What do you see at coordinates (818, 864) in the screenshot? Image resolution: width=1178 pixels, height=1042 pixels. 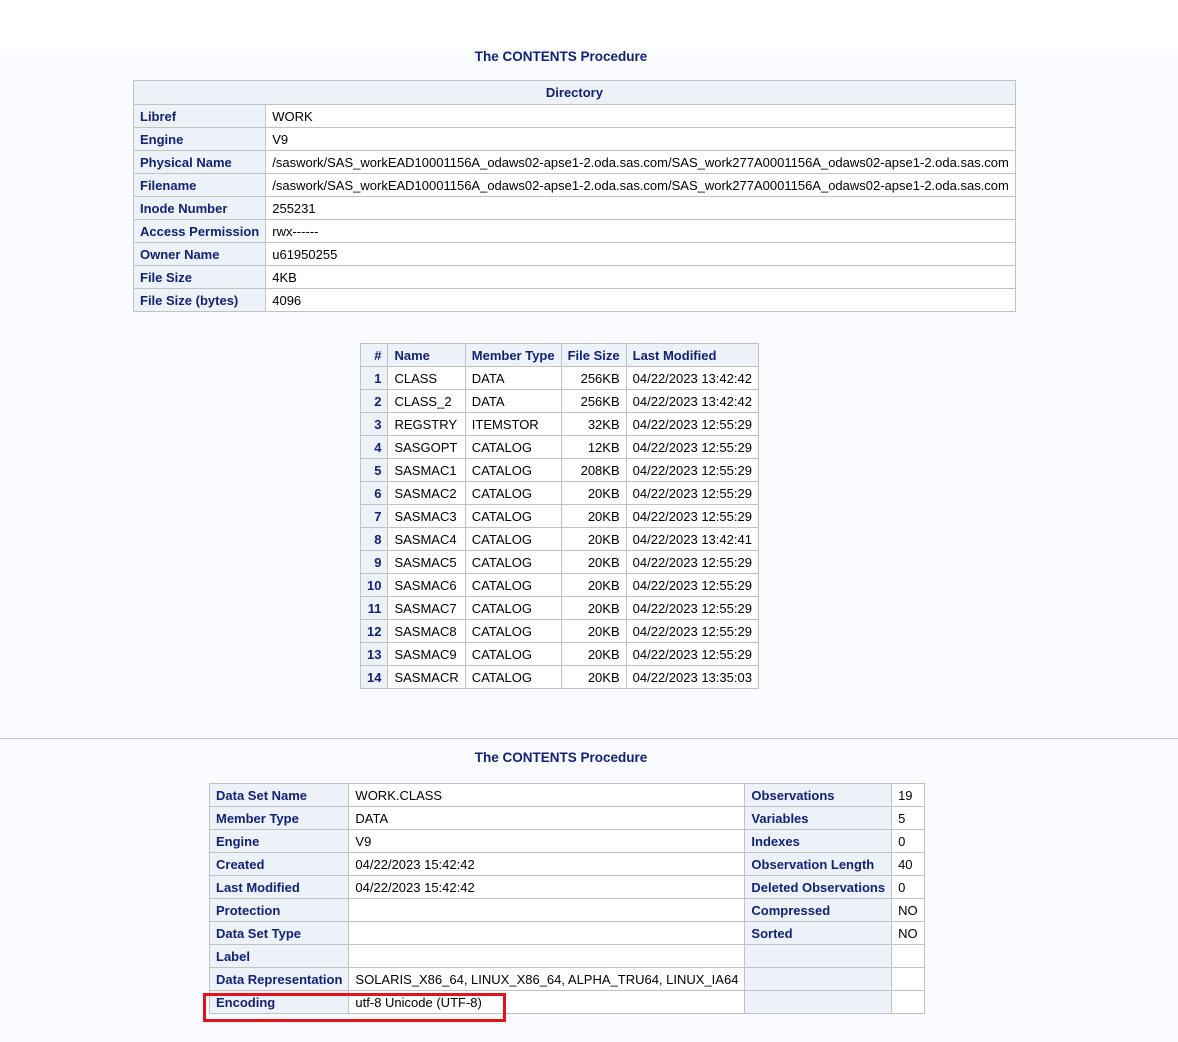 I see `attribute-label: Observation Length` at bounding box center [818, 864].